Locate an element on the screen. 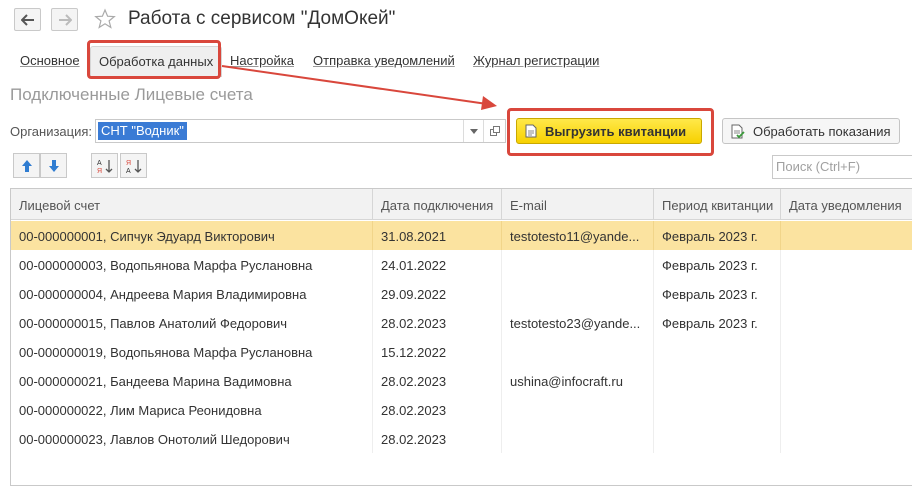 The width and height of the screenshot is (912, 486). sort-descending-icon: Я А is located at coordinates (133, 166).